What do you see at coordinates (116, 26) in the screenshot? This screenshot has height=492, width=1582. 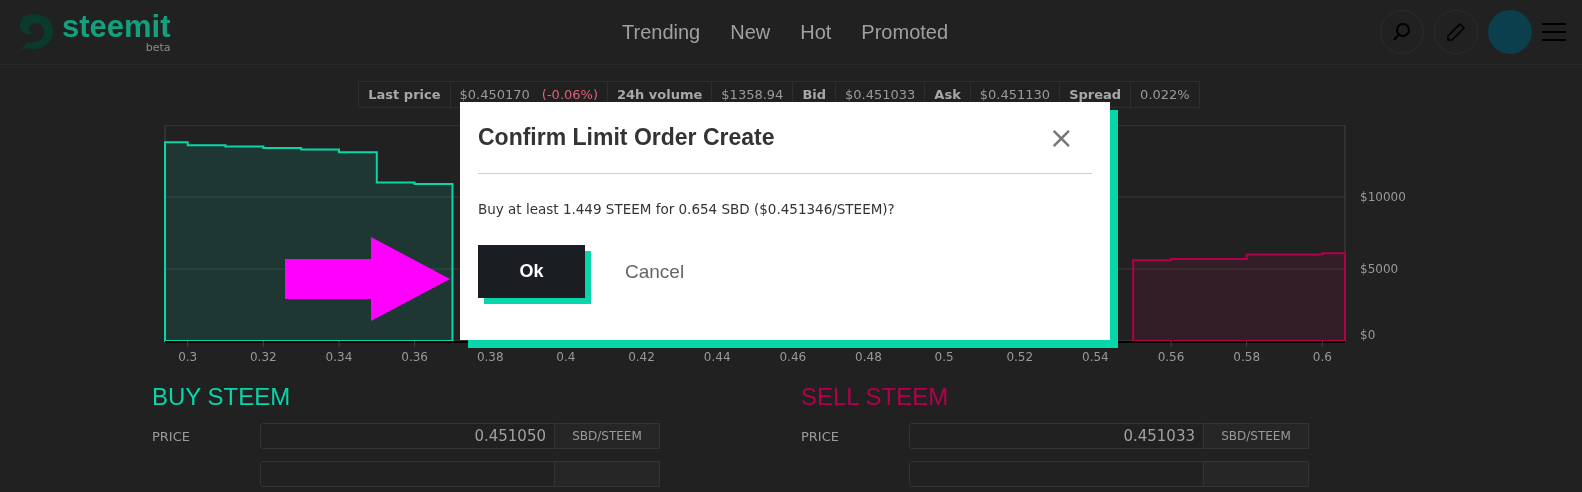 I see `logo-wordmark: steemit` at bounding box center [116, 26].